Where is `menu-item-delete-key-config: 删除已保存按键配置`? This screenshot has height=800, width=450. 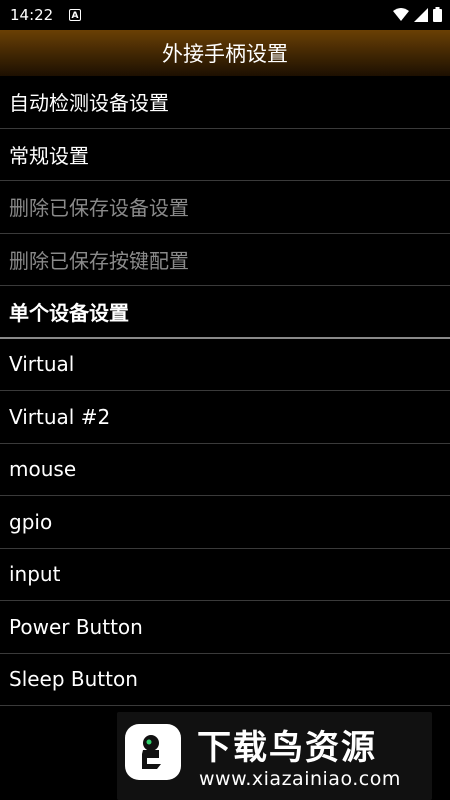
menu-item-delete-key-config: 删除已保存按键配置 is located at coordinates (225, 260).